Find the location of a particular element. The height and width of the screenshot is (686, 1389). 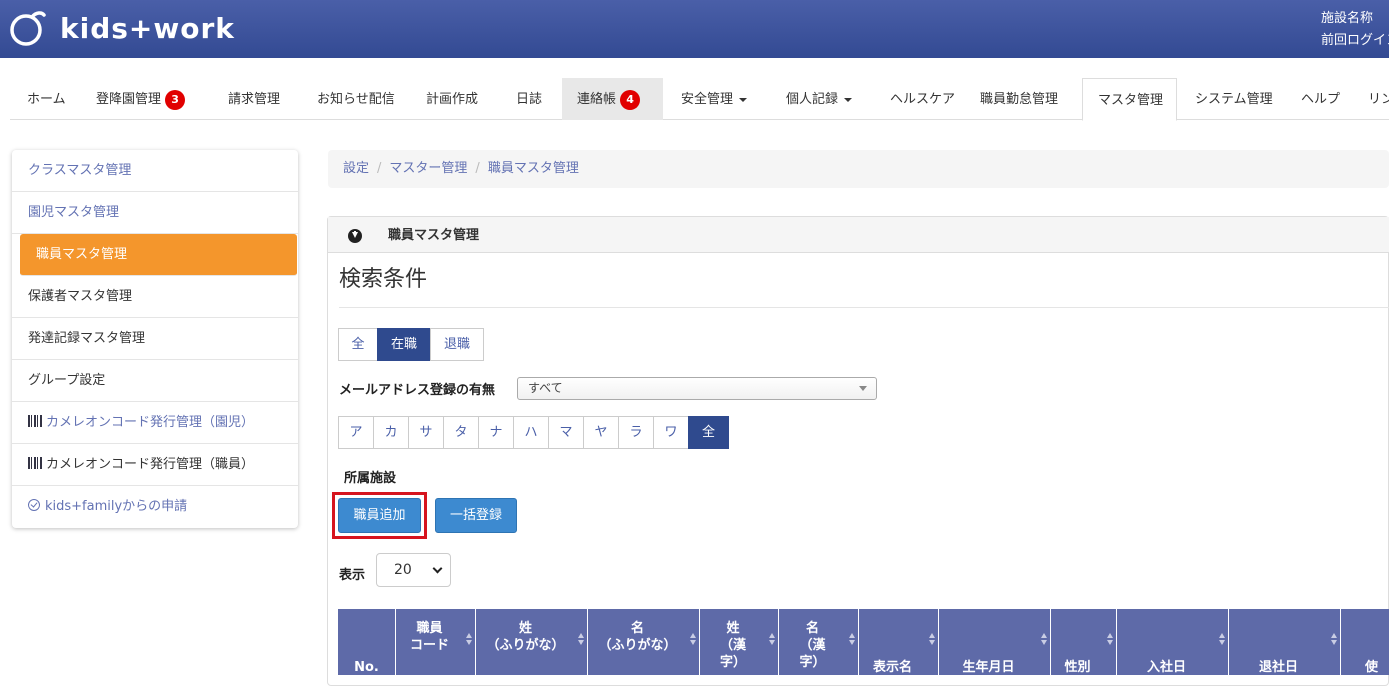

nav-label: リン is located at coordinates (1378, 99).